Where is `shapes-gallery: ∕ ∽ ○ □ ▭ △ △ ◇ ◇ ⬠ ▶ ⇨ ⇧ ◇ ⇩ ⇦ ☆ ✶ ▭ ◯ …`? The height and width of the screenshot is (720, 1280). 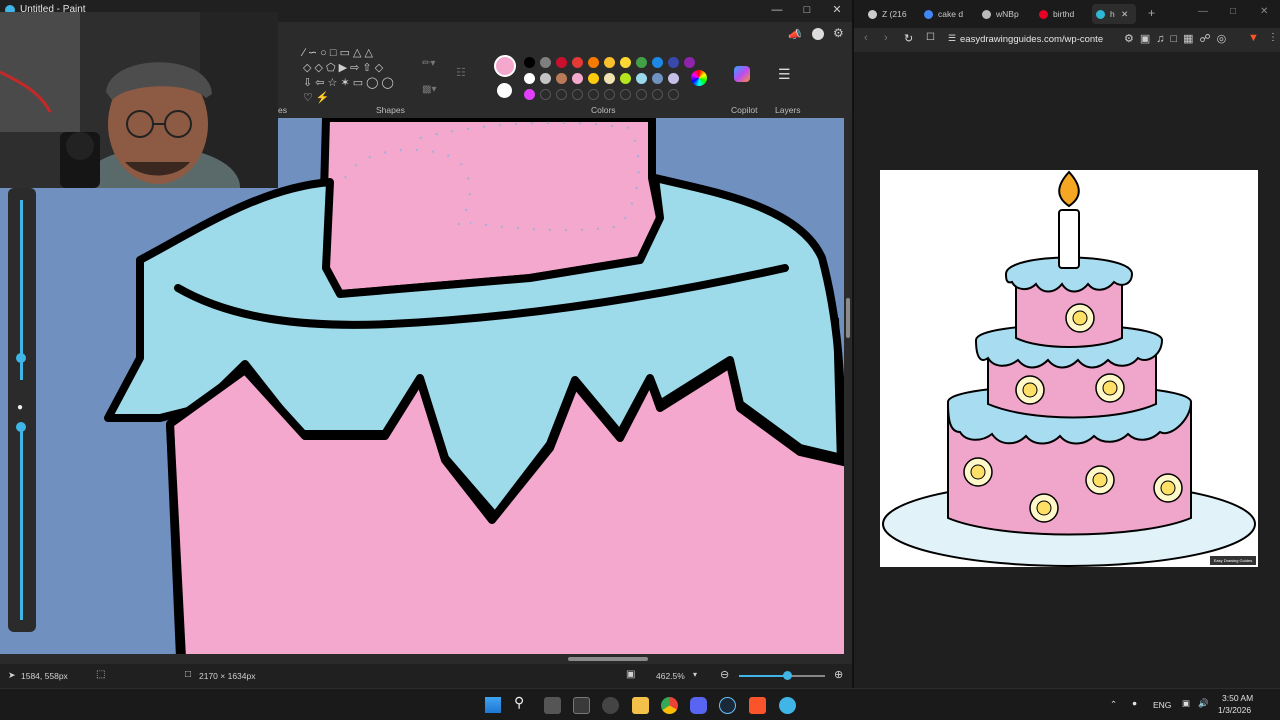
shapes-gallery: ∕ ∽ ○ □ ▭ △ △ ◇ ◇ ⬠ ▶ ⇨ ⇧ ◇ ⇩ ⇦ ☆ ✶ ▭ ◯ … is located at coordinates (357, 76).